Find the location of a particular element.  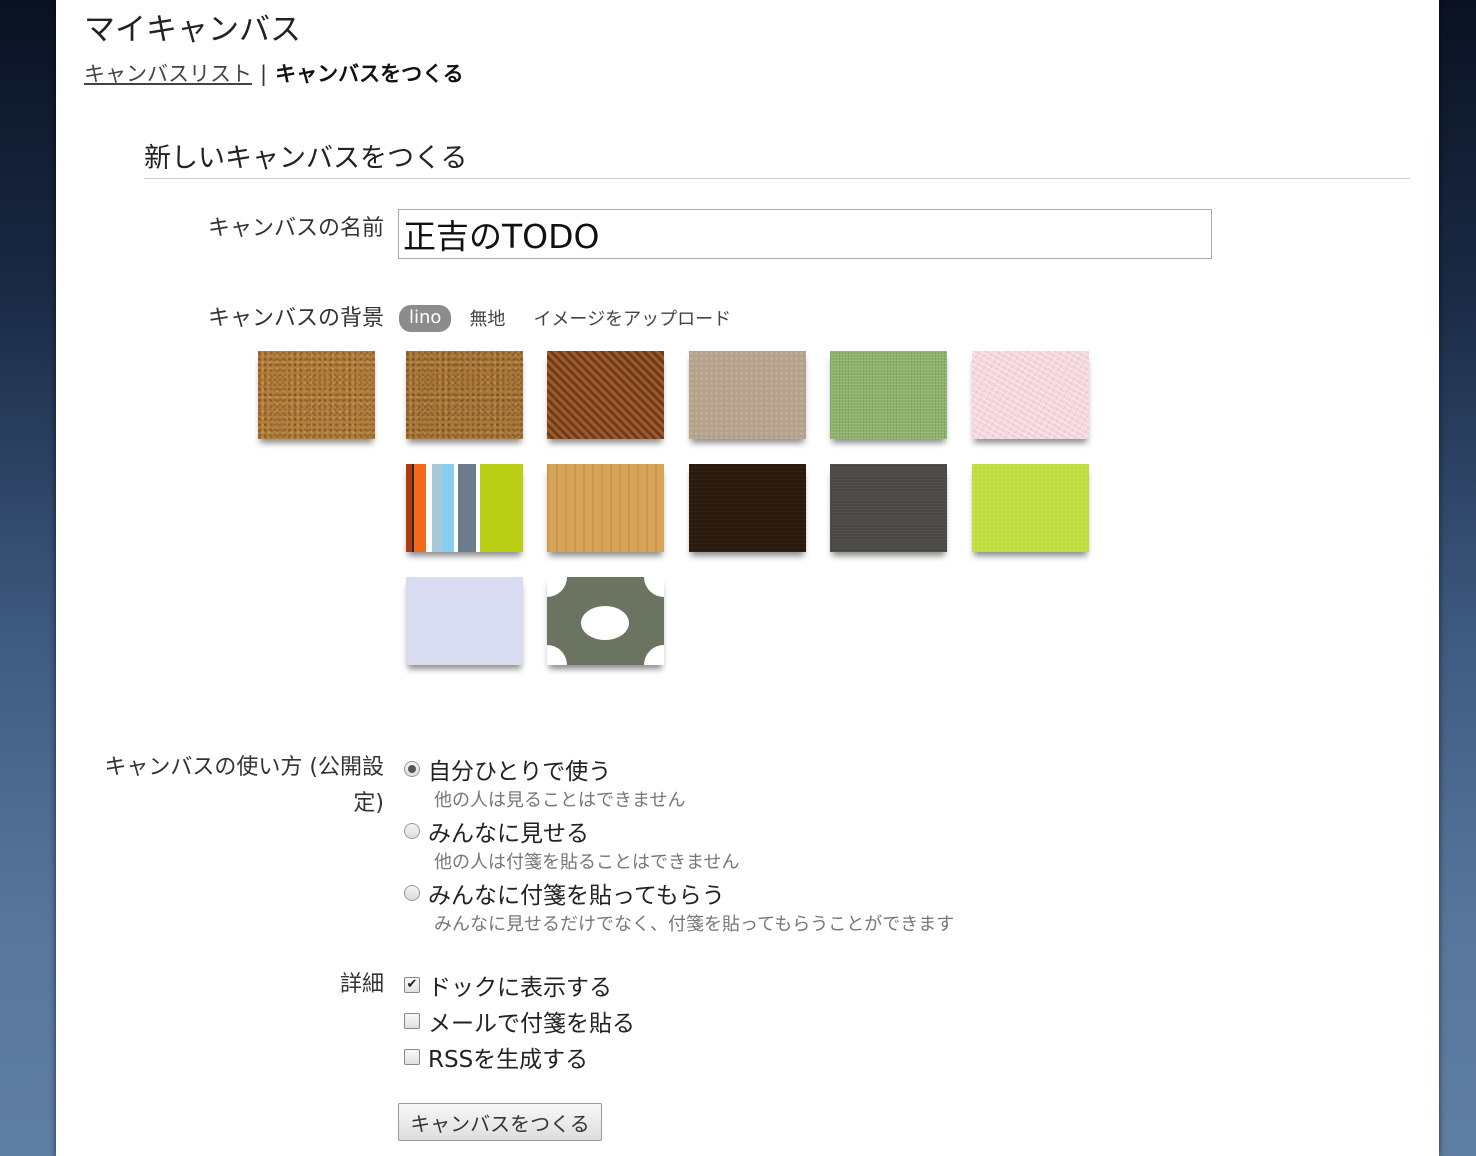

background-tabs: lino 無地 イメージをアップロード is located at coordinates (570, 318).